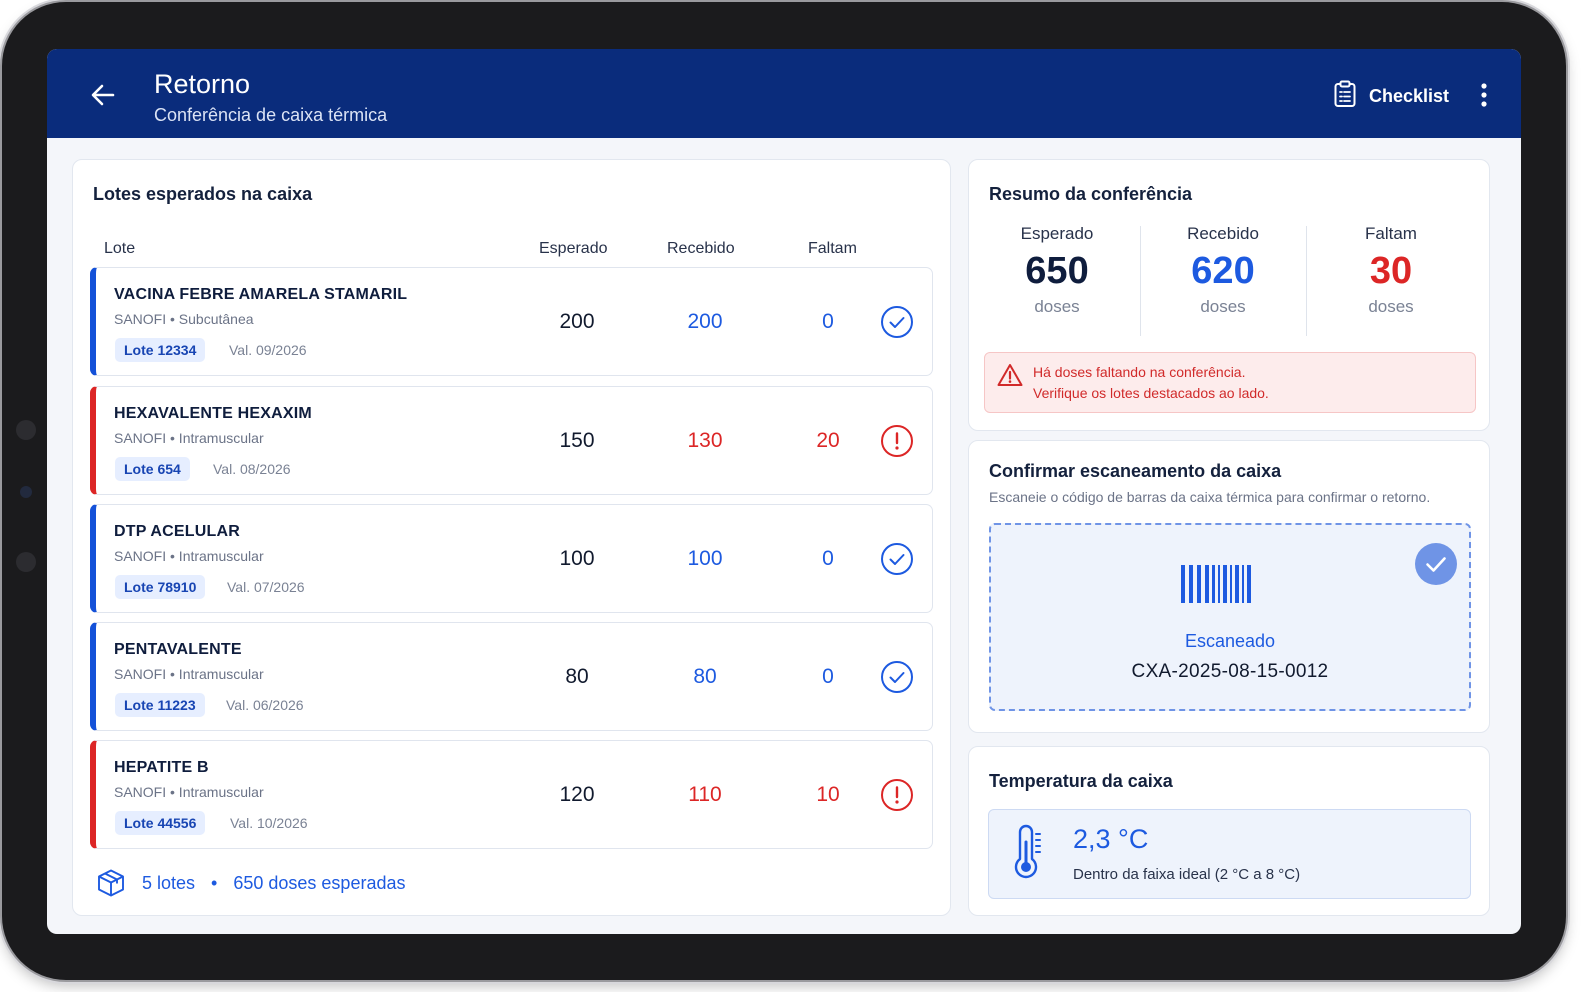 This screenshot has height=992, width=1586. I want to click on back-arrow-icon, so click(103, 95).